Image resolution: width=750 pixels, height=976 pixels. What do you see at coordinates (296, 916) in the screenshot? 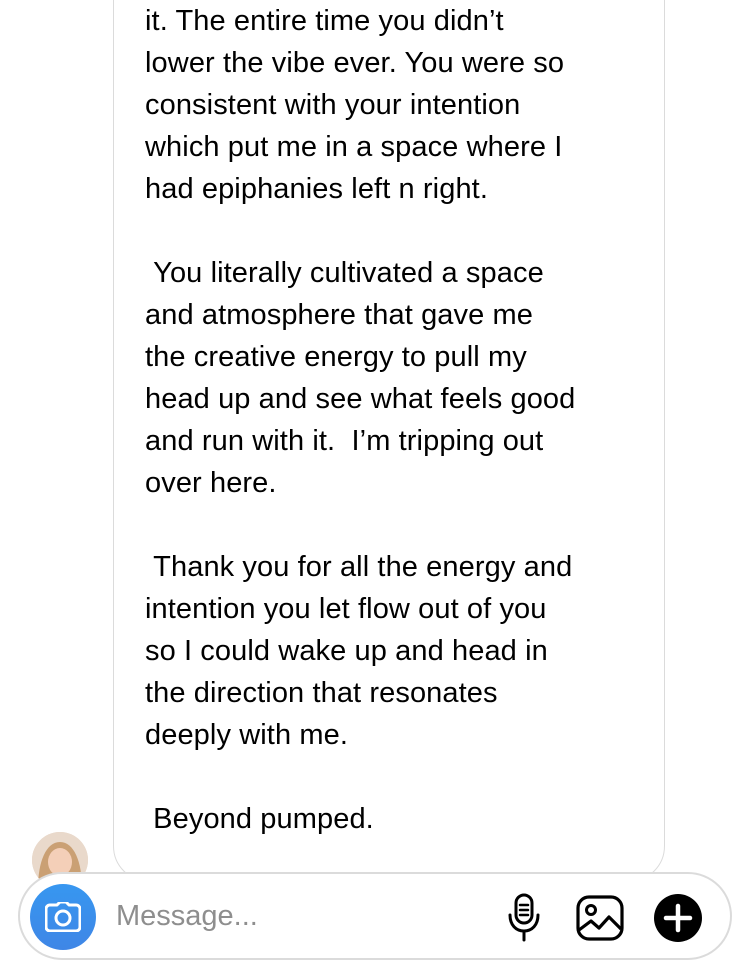
I see `message-input` at bounding box center [296, 916].